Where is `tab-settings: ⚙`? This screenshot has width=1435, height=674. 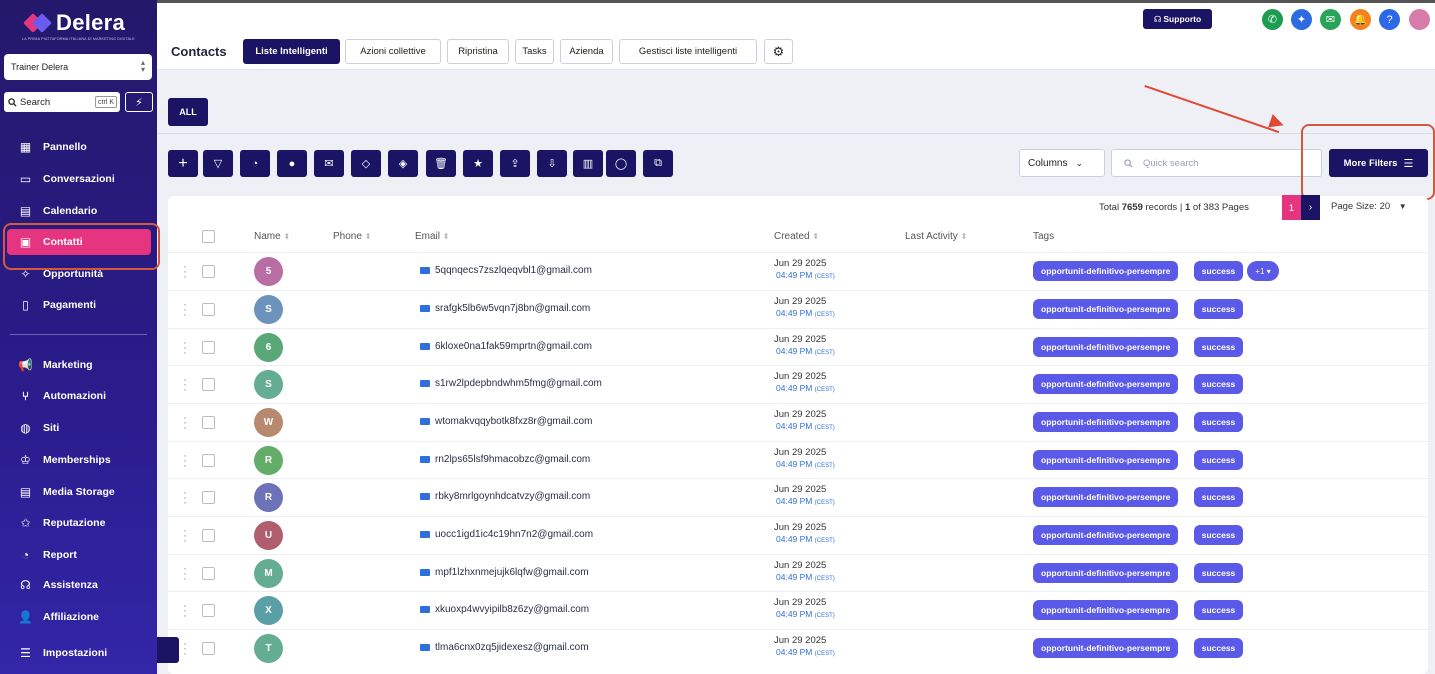 tab-settings: ⚙ is located at coordinates (778, 51).